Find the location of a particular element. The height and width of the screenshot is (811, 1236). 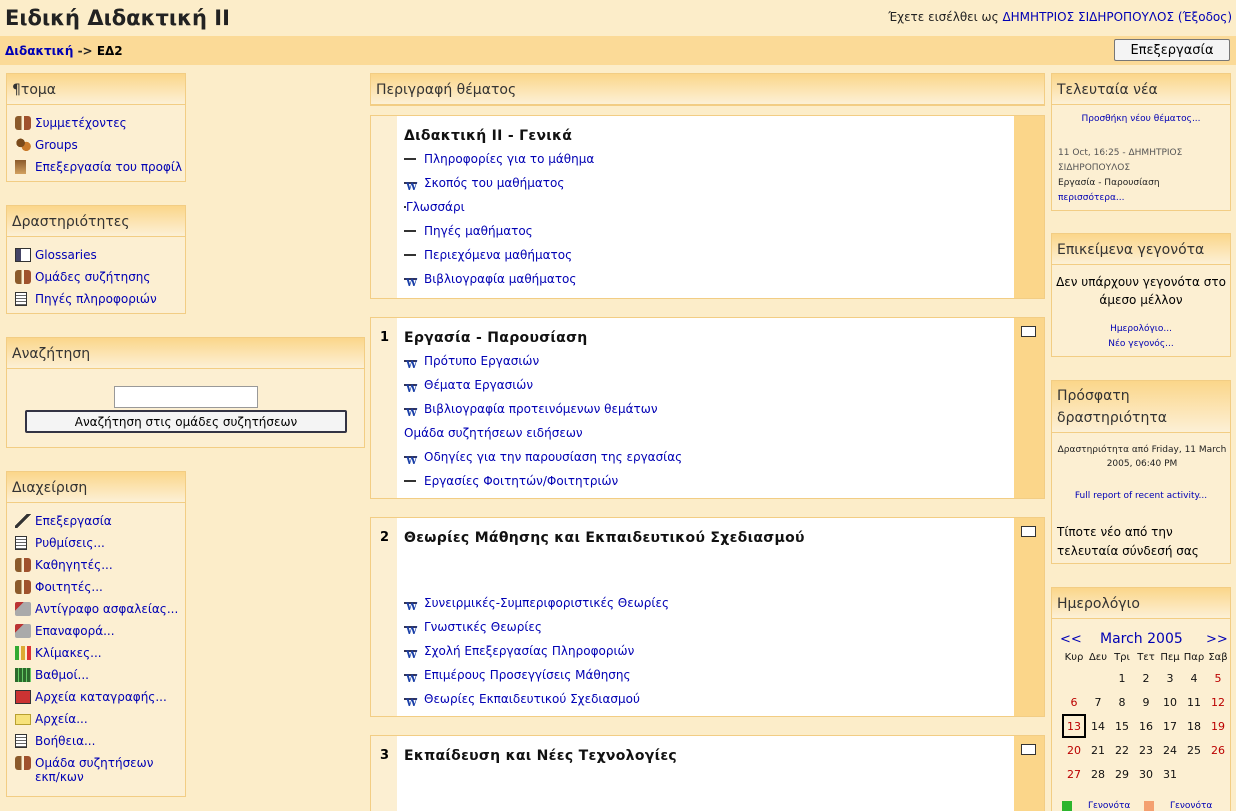

topic-item: Οδηγίες για την παρουσίαση της εργασίας is located at coordinates (543, 458).